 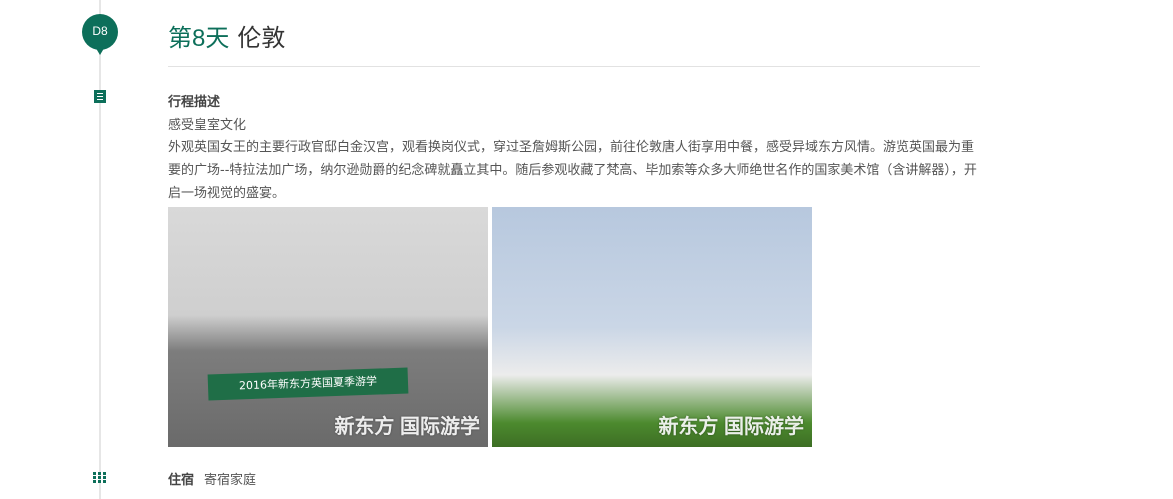 What do you see at coordinates (207, 125) in the screenshot?
I see `itinerary-subtitle: 感受皇室文化` at bounding box center [207, 125].